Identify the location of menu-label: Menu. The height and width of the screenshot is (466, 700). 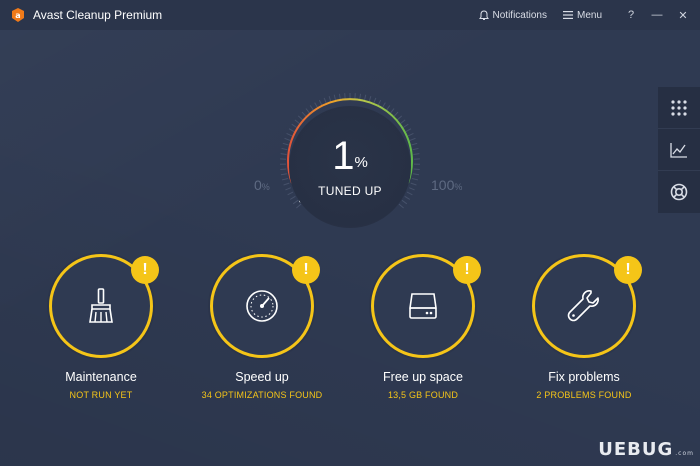
(589, 15).